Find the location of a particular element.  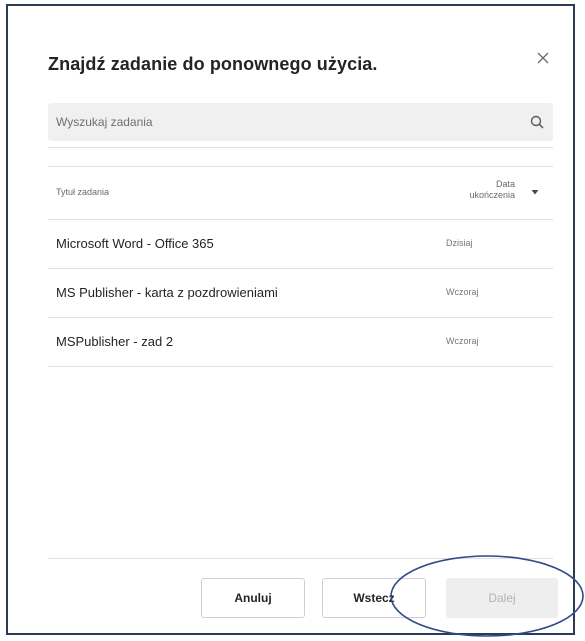

row-title: MSPublisher - zad 2 is located at coordinates (115, 341).